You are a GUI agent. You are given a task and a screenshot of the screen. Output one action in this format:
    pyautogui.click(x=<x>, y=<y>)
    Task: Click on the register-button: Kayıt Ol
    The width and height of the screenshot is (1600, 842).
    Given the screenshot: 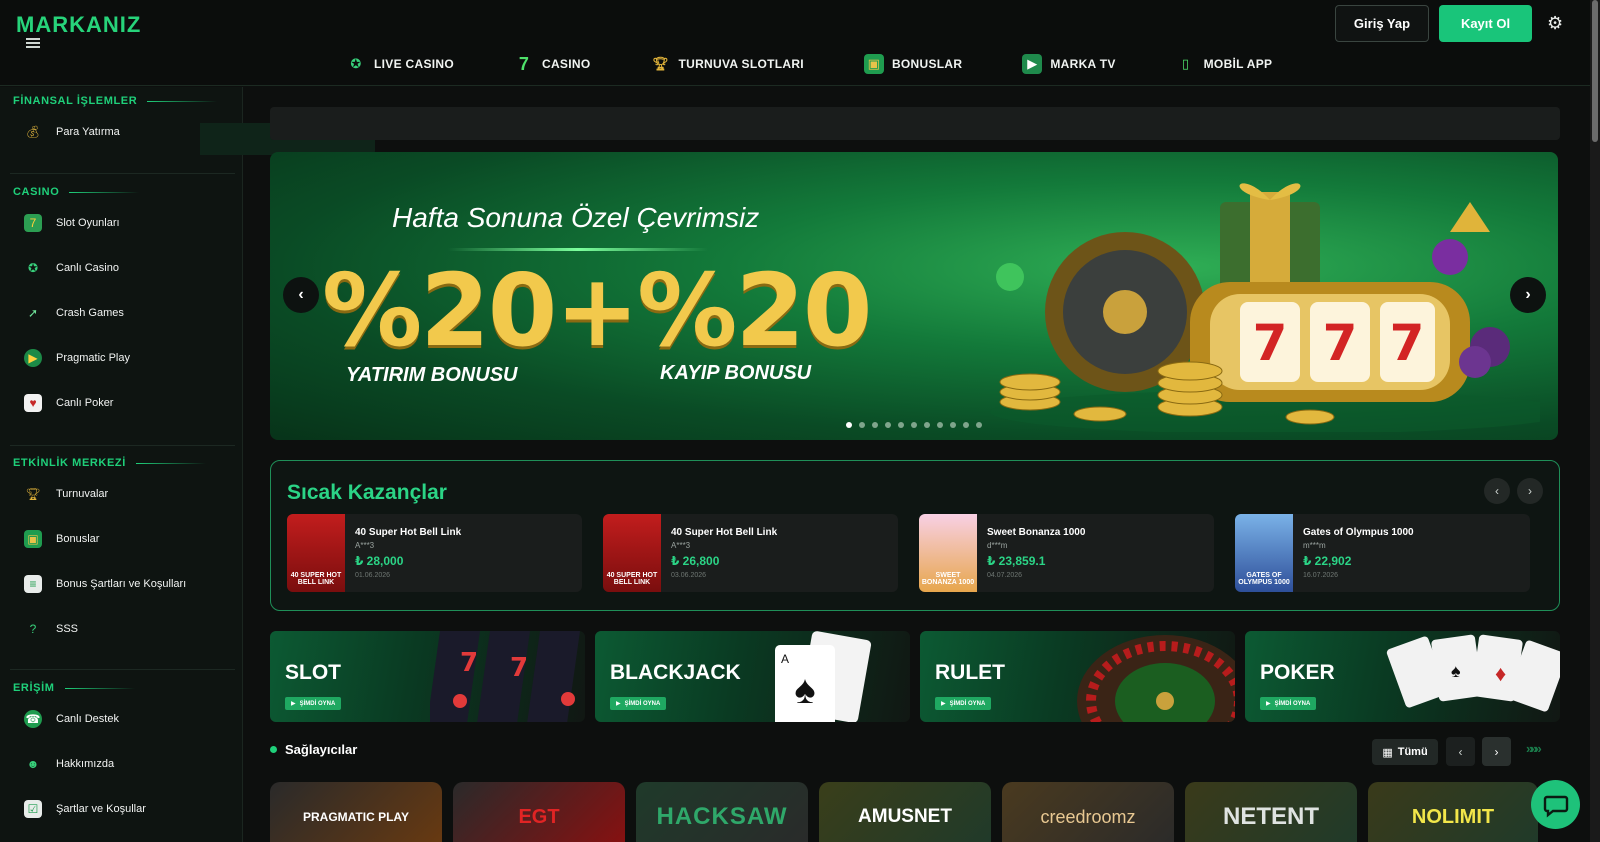 What is the action you would take?
    pyautogui.click(x=1485, y=23)
    